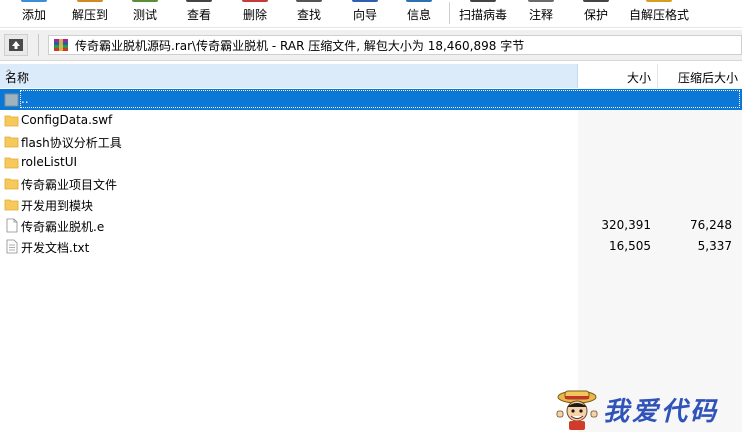 The width and height of the screenshot is (742, 432). I want to click on watermark: 我爱代码, so click(647, 407).